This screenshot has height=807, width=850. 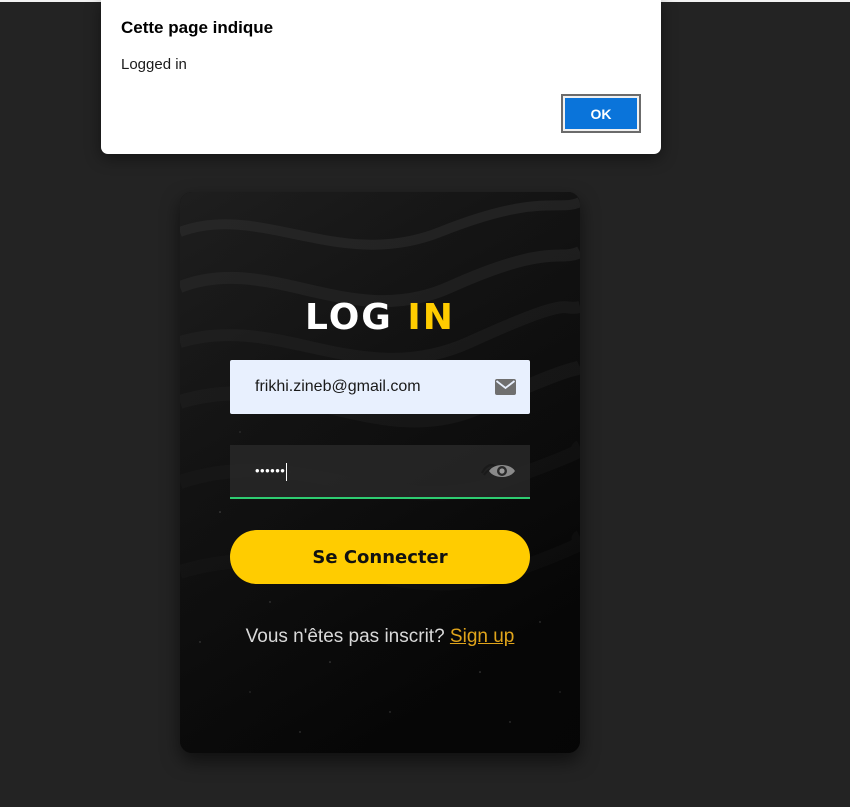 What do you see at coordinates (197, 27) in the screenshot?
I see `dialog-title: Cette page indique` at bounding box center [197, 27].